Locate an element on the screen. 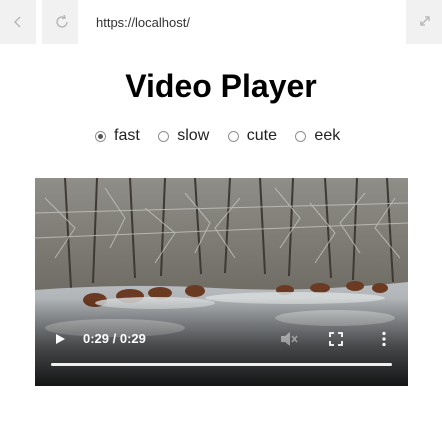 The width and height of the screenshot is (442, 430). reload-button is located at coordinates (60, 22).